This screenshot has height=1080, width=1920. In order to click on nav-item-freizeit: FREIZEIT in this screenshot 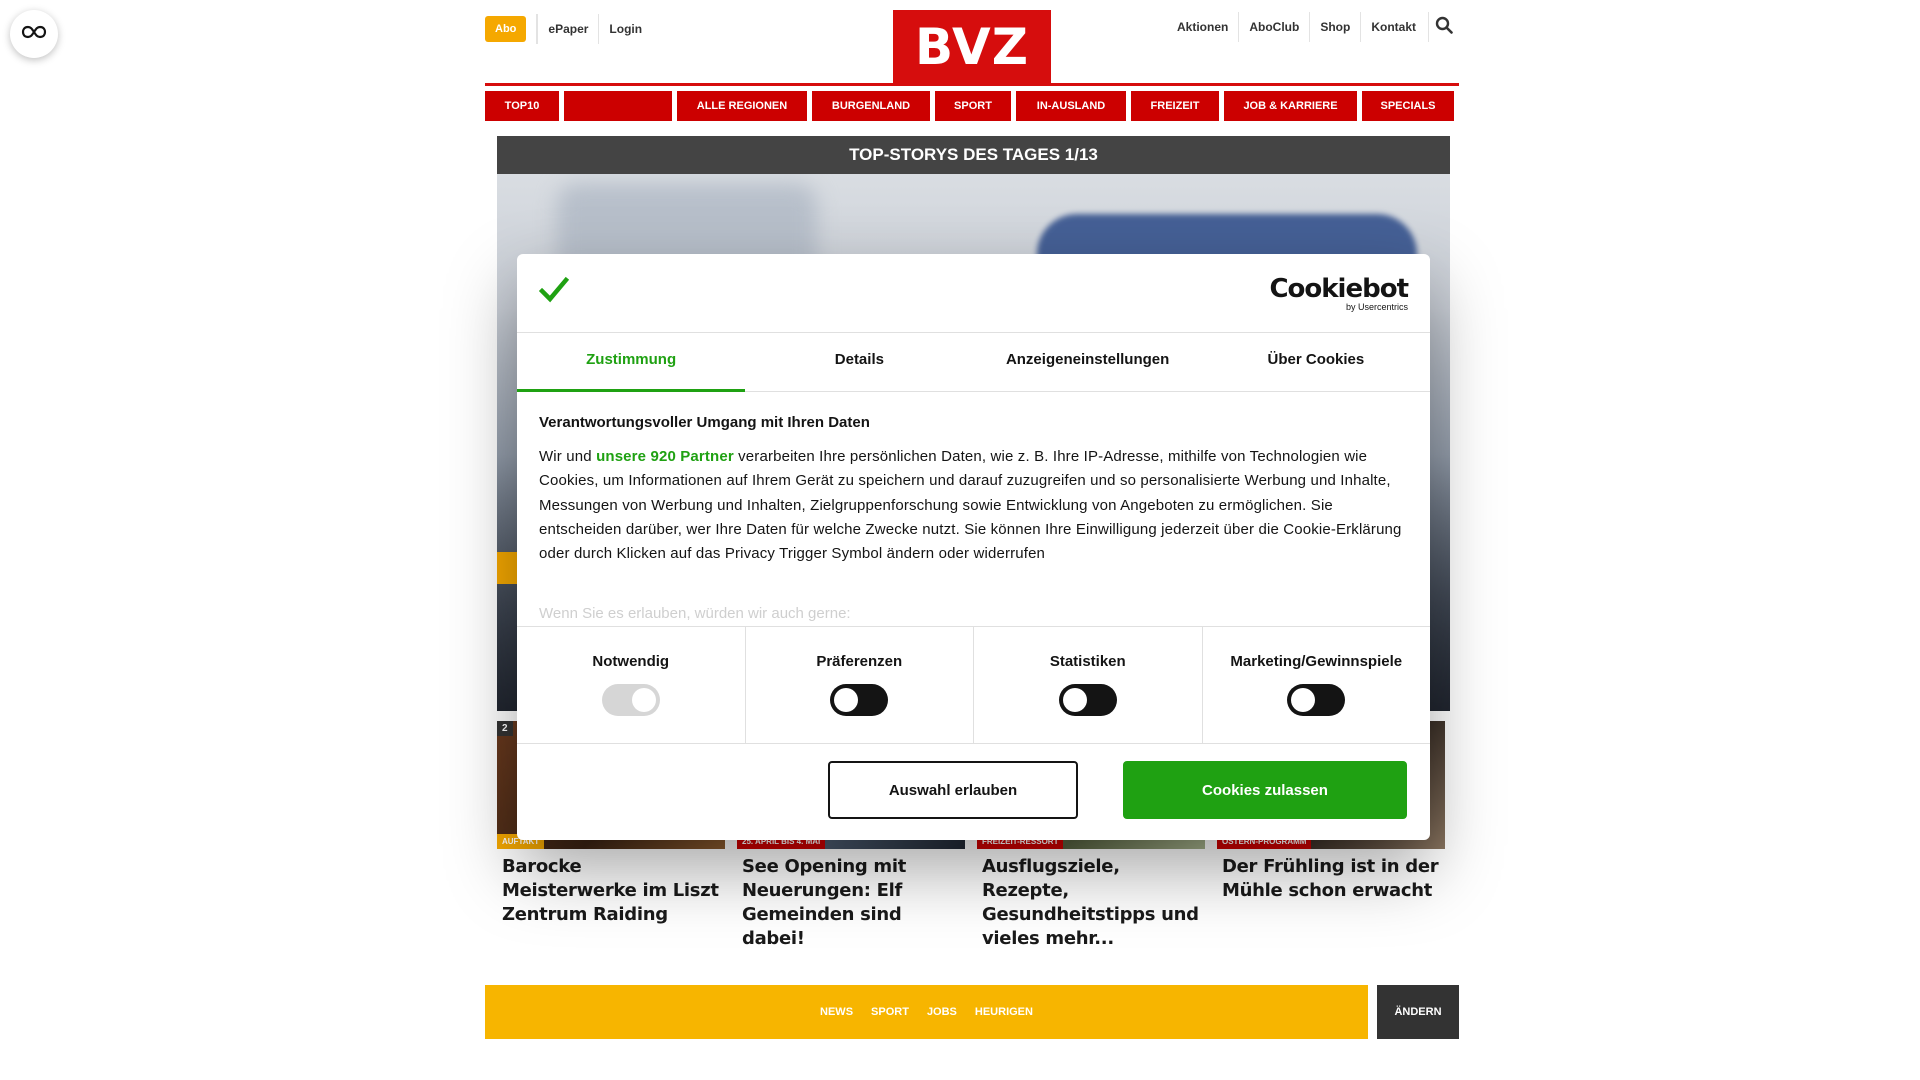, I will do `click(1175, 106)`.